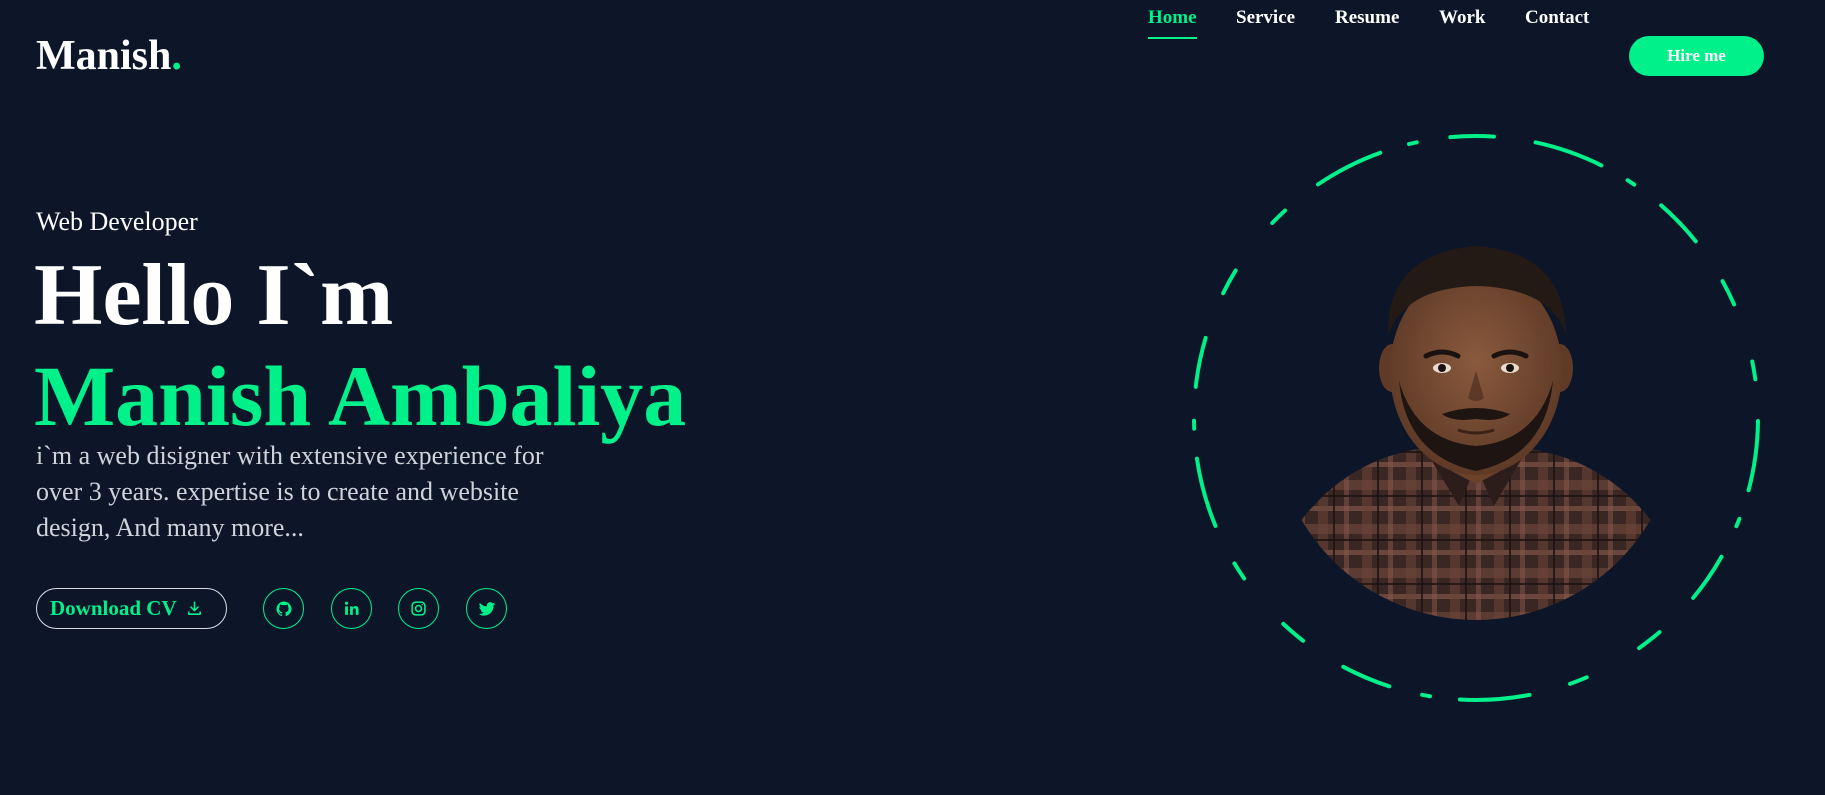 This screenshot has width=1825, height=795. Describe the element at coordinates (194, 608) in the screenshot. I see `download-icon` at that location.